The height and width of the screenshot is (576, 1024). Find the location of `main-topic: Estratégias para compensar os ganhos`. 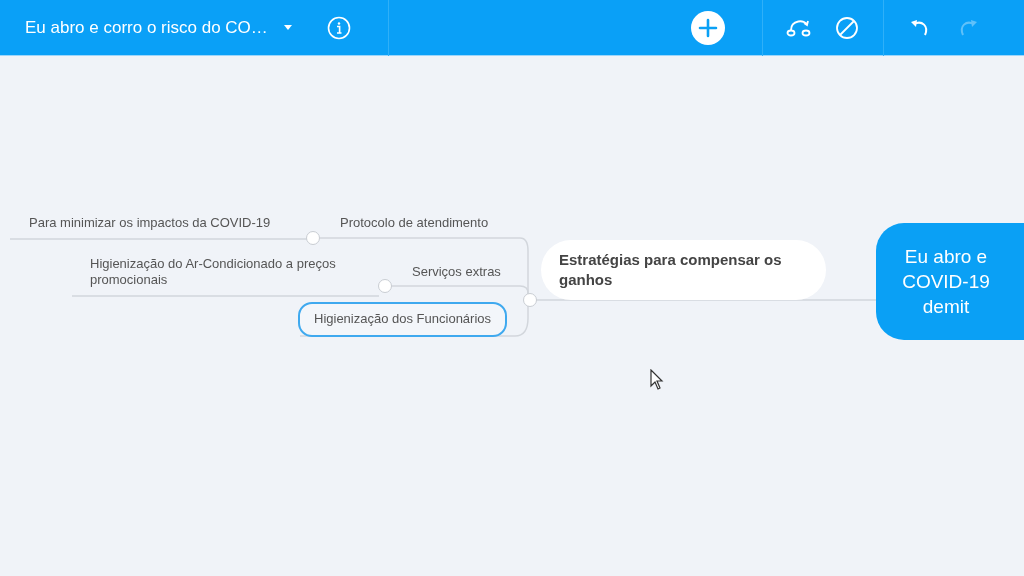

main-topic: Estratégias para compensar os ganhos is located at coordinates (683, 270).